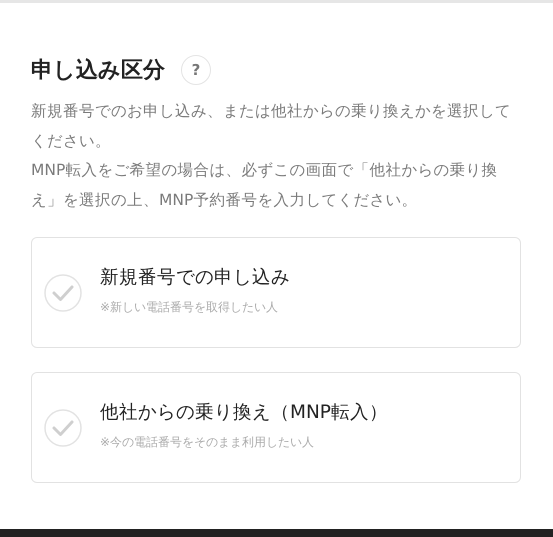 The width and height of the screenshot is (553, 537). Describe the element at coordinates (190, 307) in the screenshot. I see `option-note: ※新しい電話番号を取得したい人` at that location.